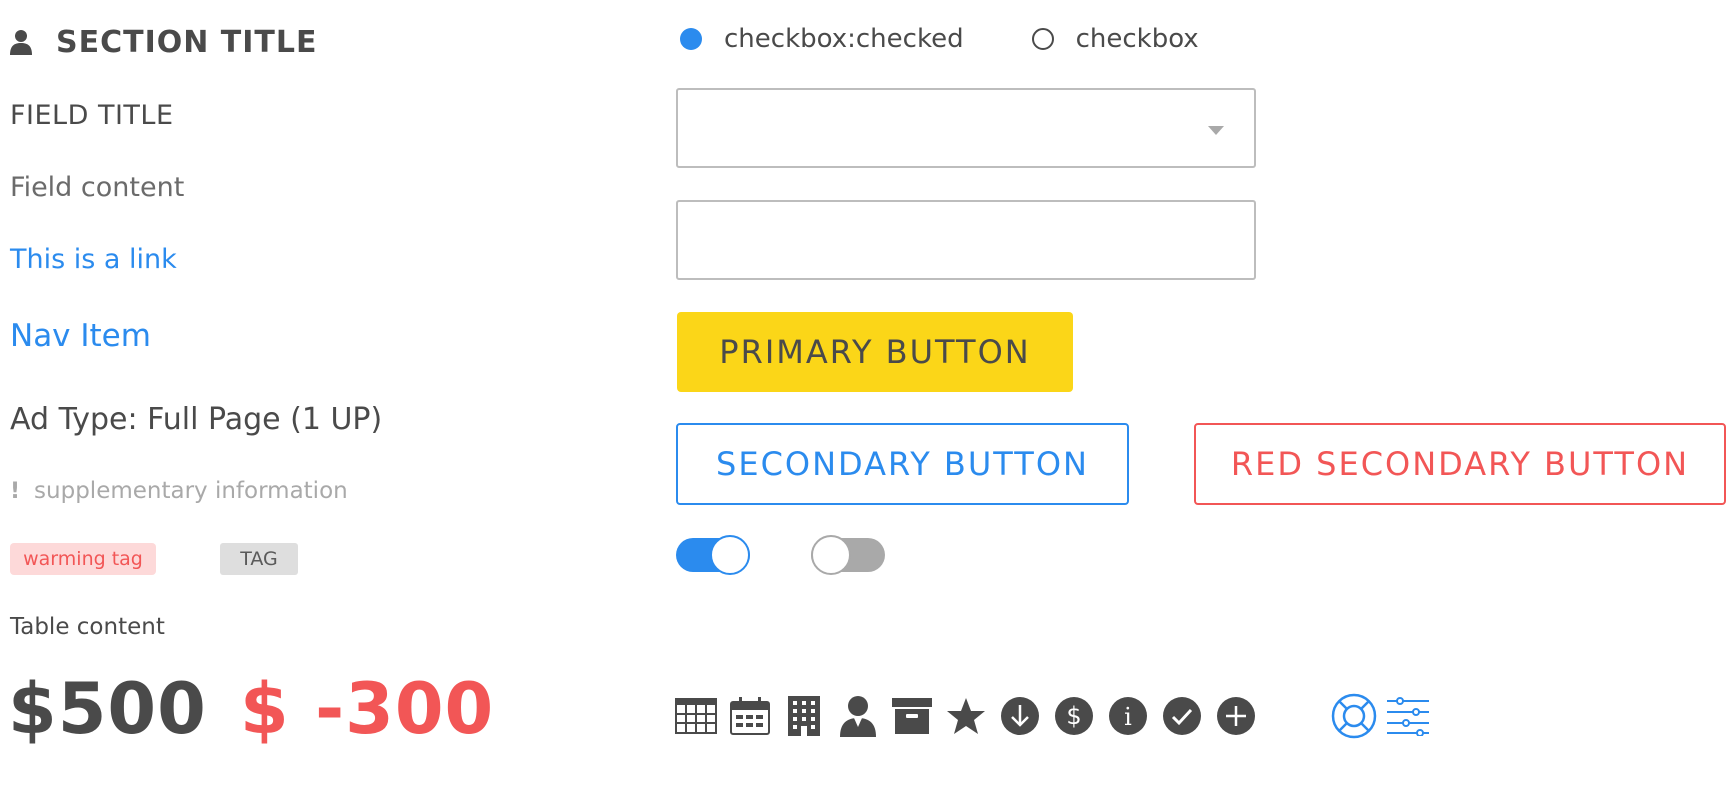  I want to click on radio-checked-label: checkbox:checked, so click(844, 39).